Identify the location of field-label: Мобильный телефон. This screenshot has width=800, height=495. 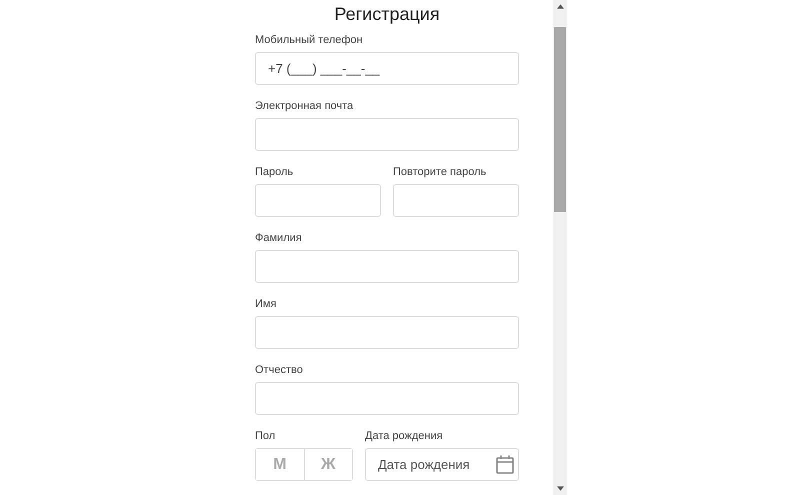
(309, 40).